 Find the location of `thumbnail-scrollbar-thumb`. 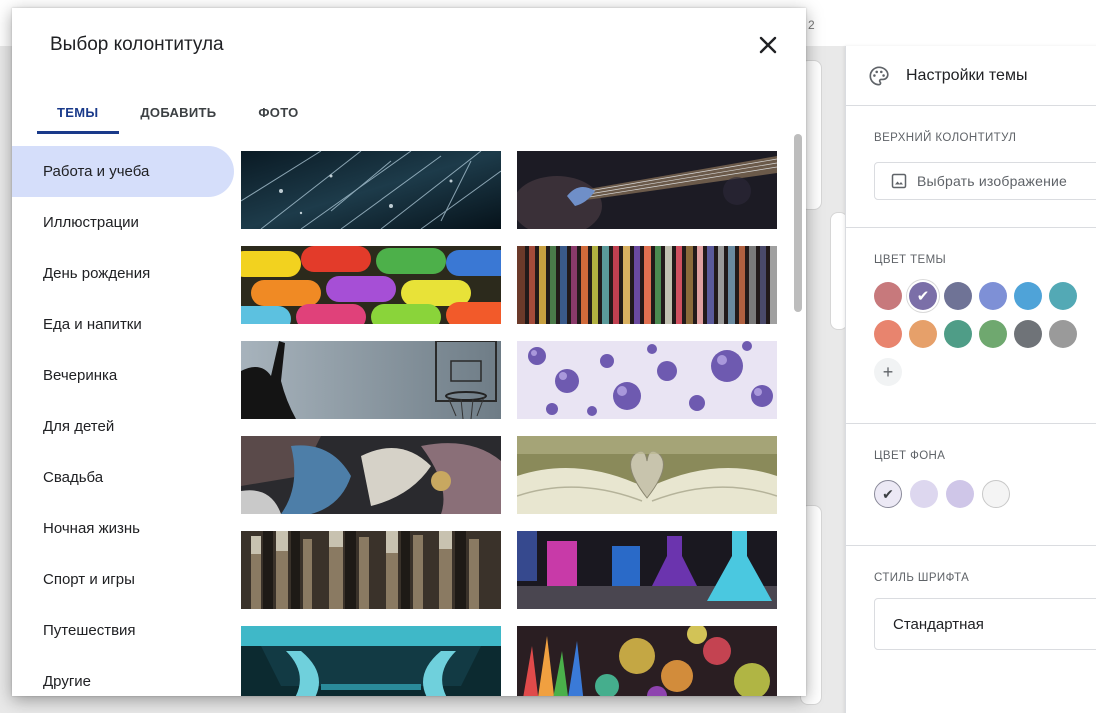

thumbnail-scrollbar-thumb is located at coordinates (798, 223).